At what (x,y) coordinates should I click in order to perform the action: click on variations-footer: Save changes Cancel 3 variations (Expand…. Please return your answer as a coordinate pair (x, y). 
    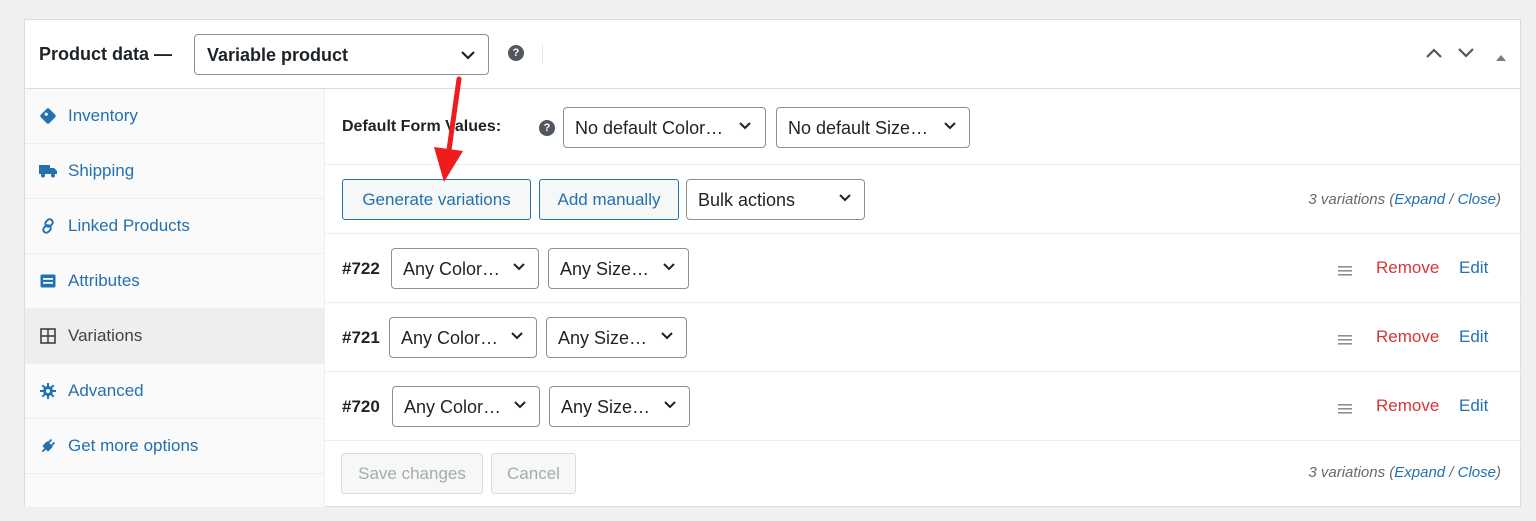
    Looking at the image, I should click on (923, 474).